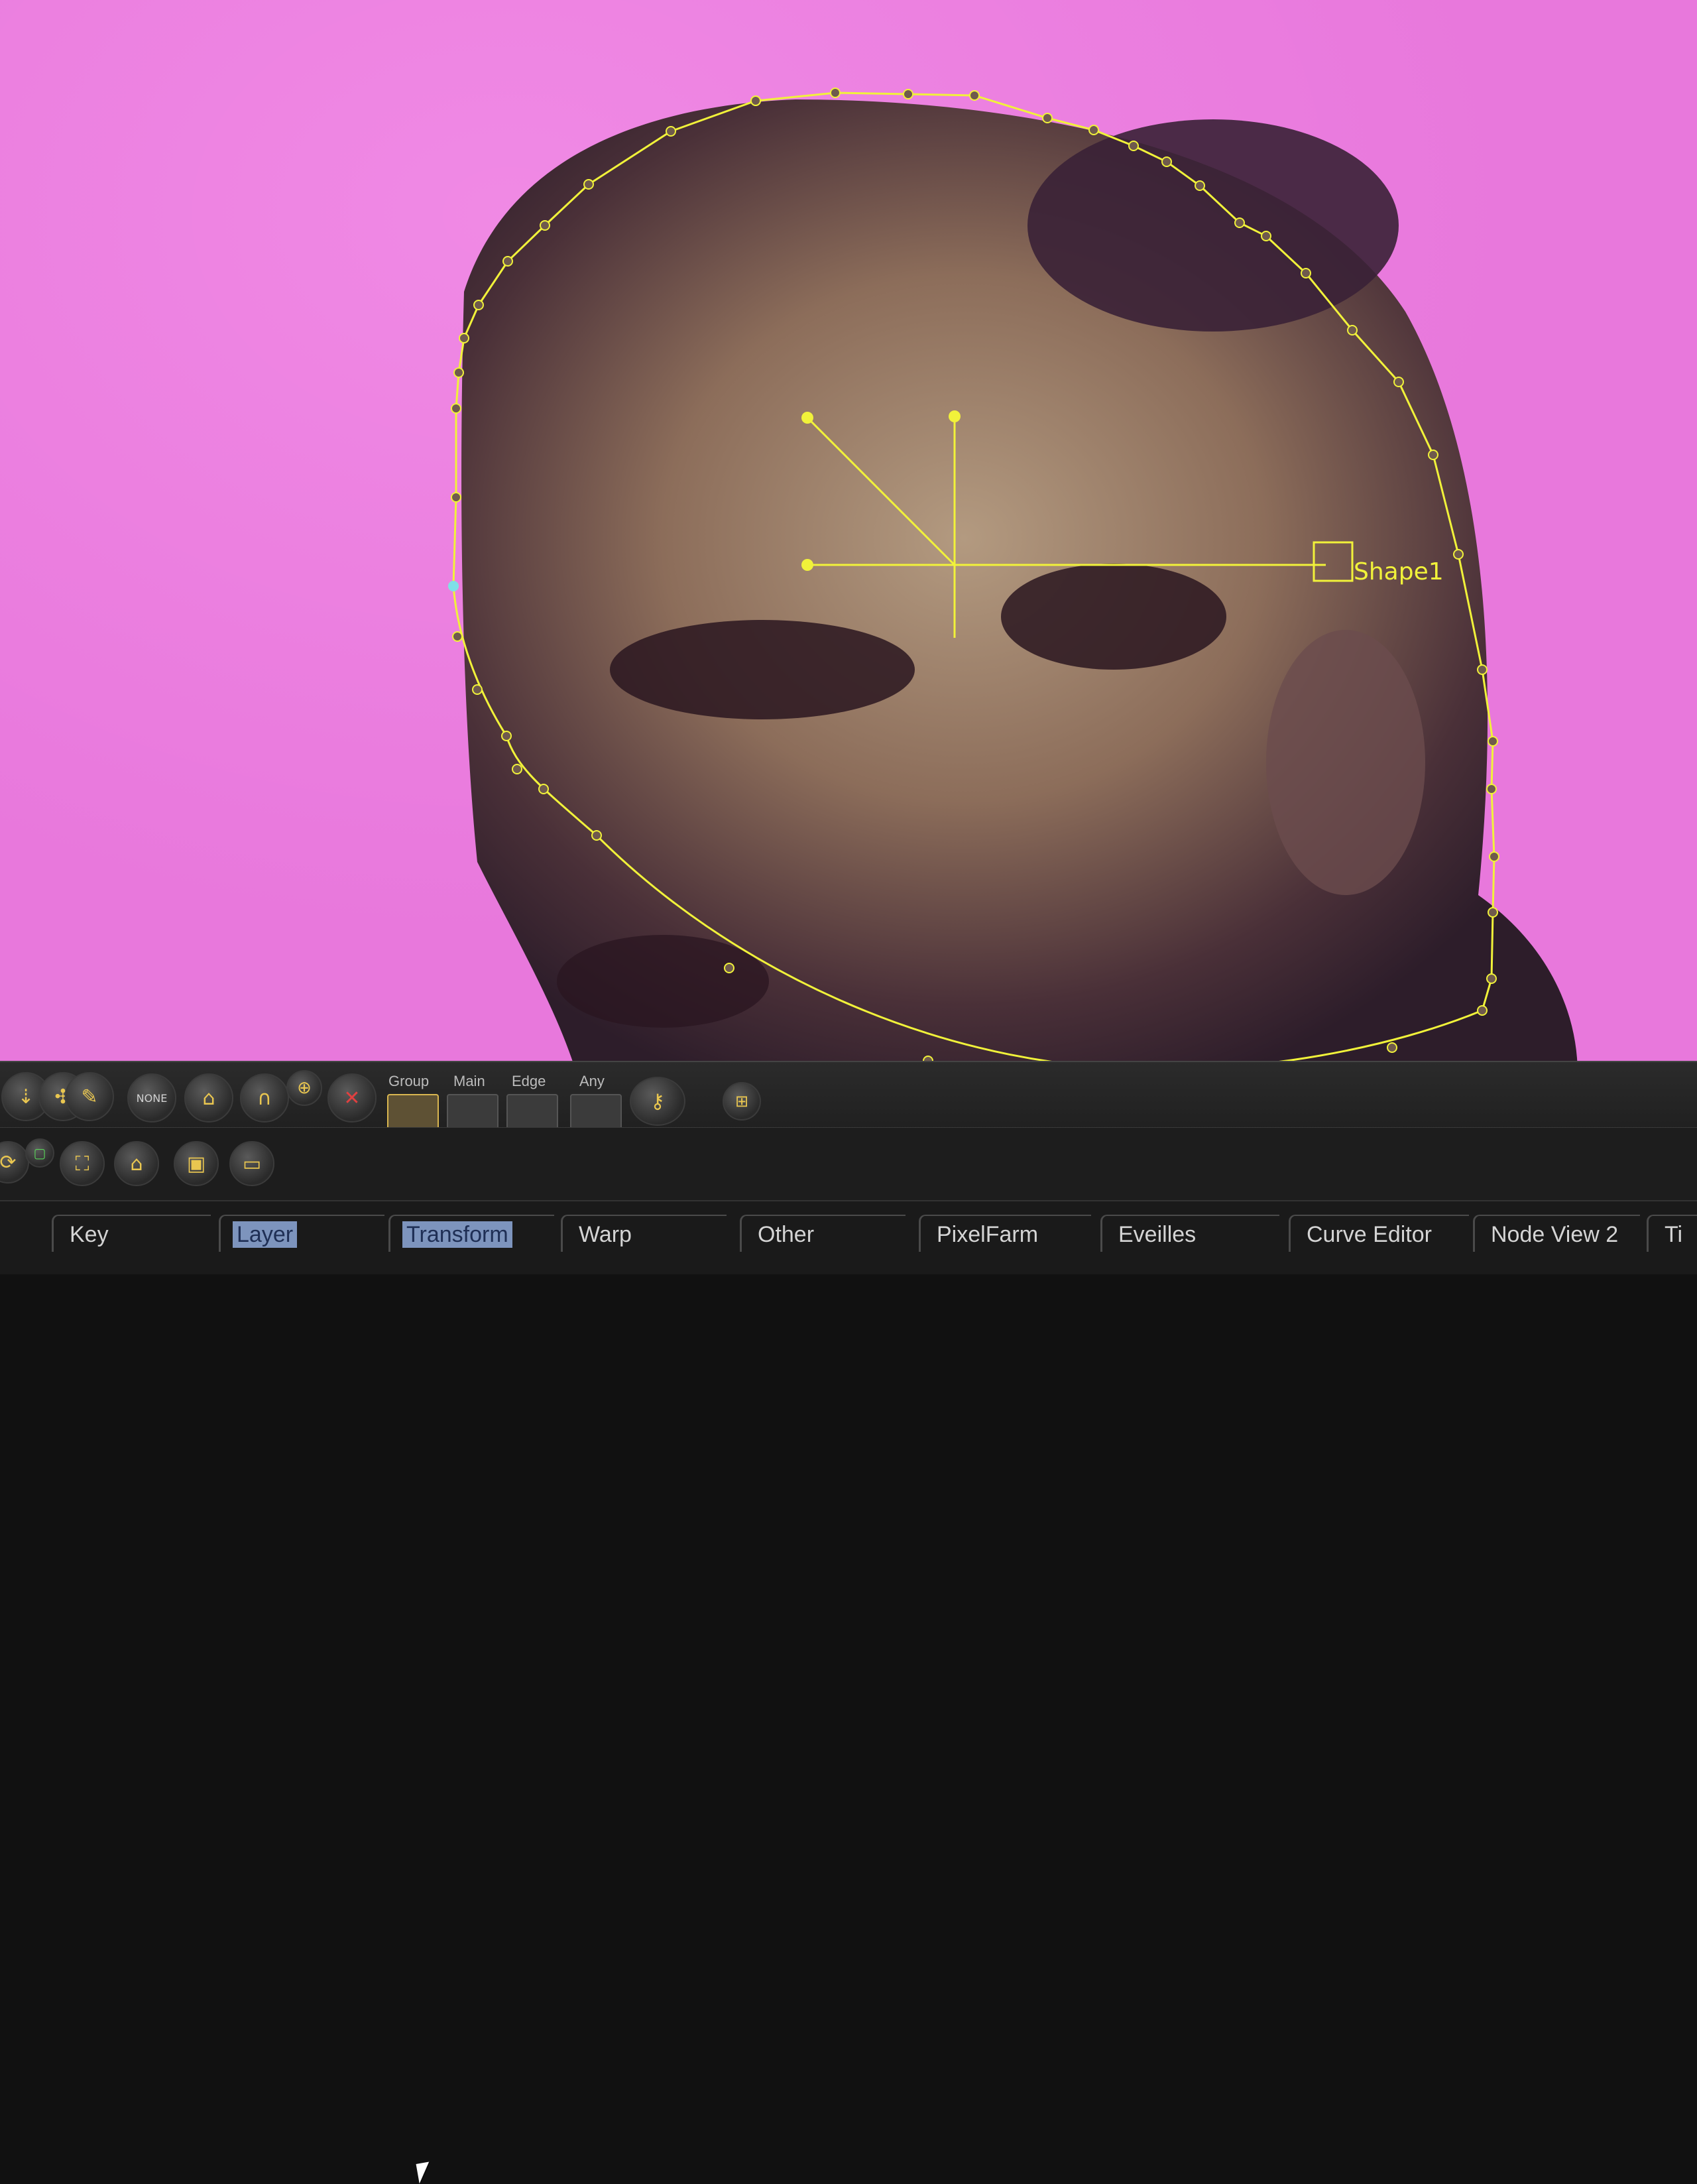 This screenshot has width=1697, height=2184. What do you see at coordinates (1369, 1234) in the screenshot?
I see `tab-label: Curve Editor` at bounding box center [1369, 1234].